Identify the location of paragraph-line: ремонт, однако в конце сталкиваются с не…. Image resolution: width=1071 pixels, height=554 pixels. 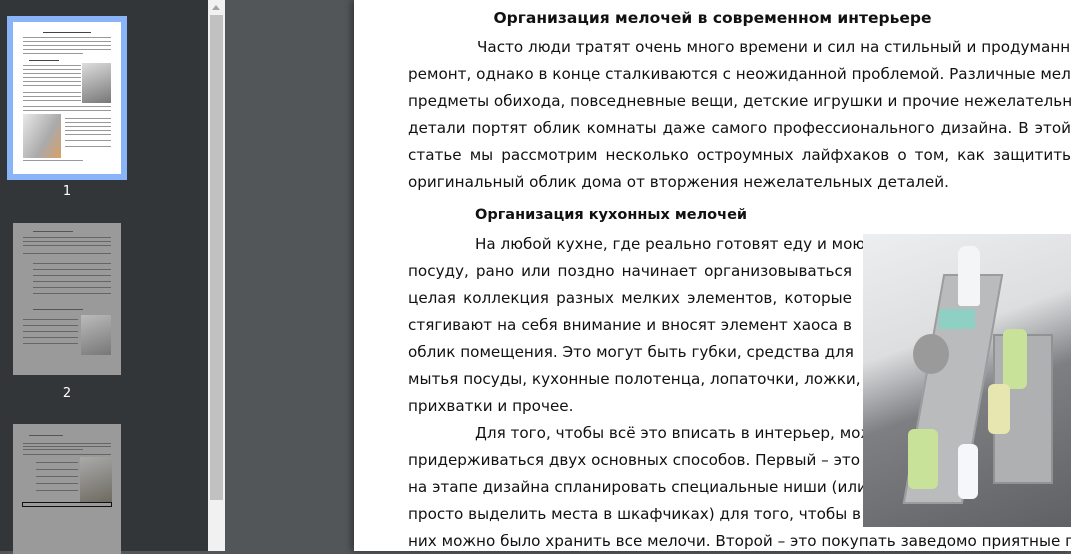
(739, 74).